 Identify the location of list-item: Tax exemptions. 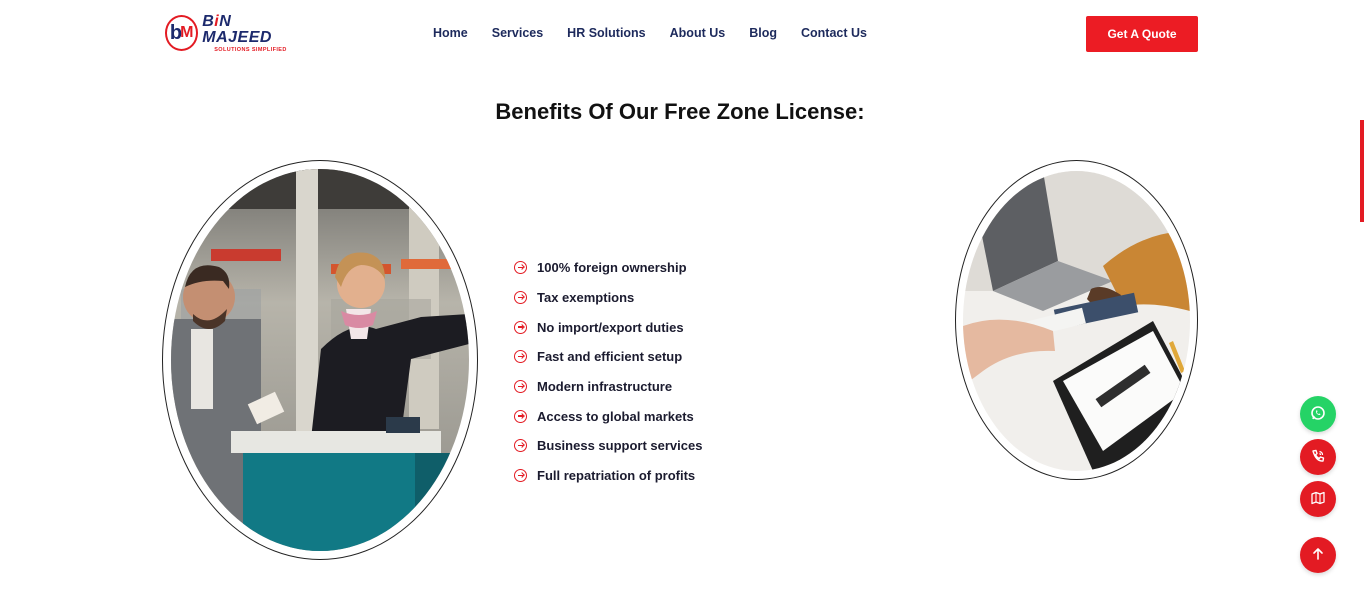
(608, 298).